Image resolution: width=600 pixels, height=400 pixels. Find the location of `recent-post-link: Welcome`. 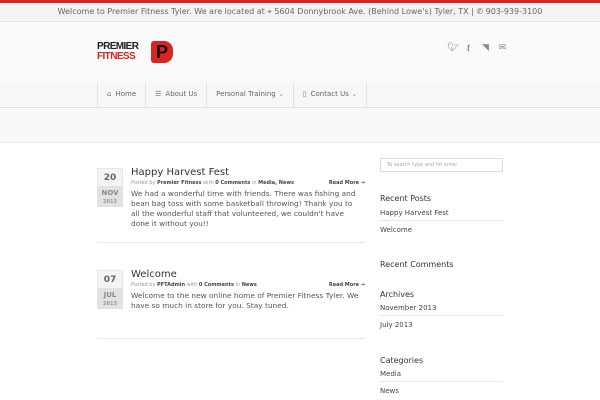

recent-post-link: Welcome is located at coordinates (396, 230).